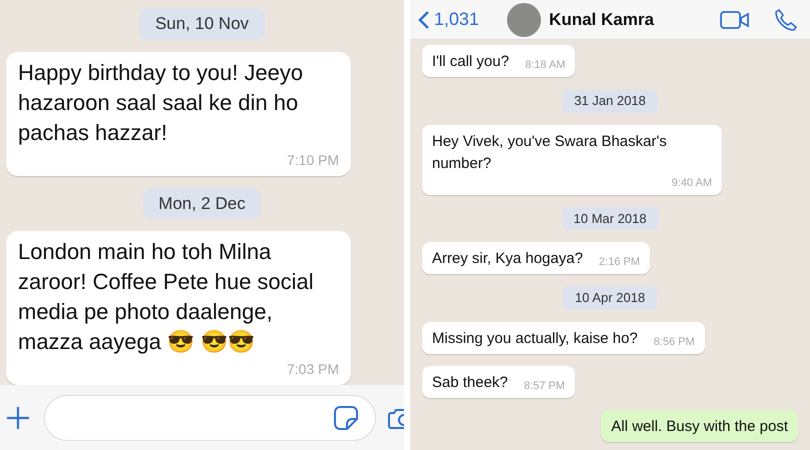 This screenshot has width=810, height=450. Describe the element at coordinates (312, 160) in the screenshot. I see `message-time: 7:10 PM` at that location.